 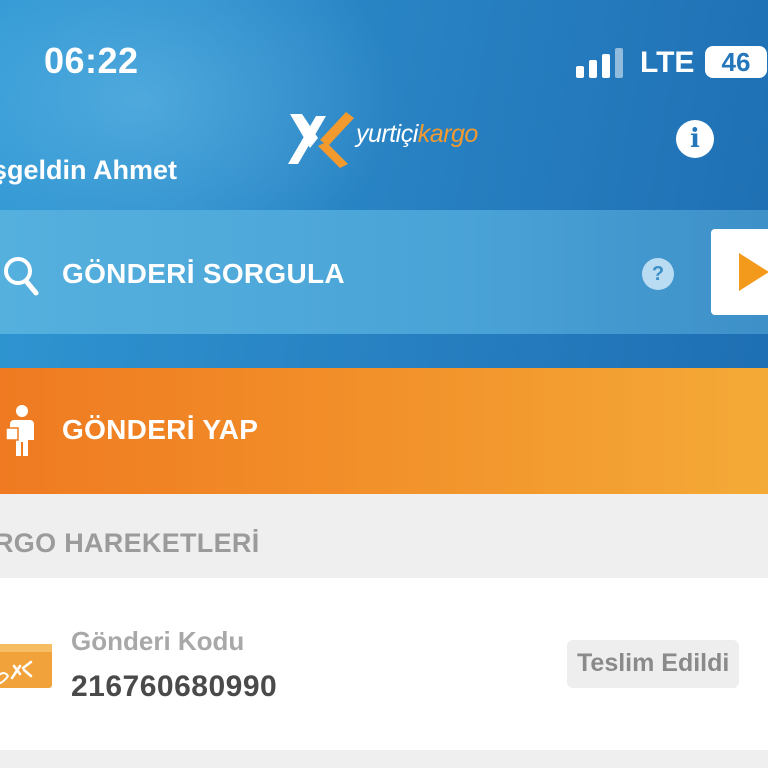 I want to click on logo-word-orange: kargo, so click(x=448, y=134).